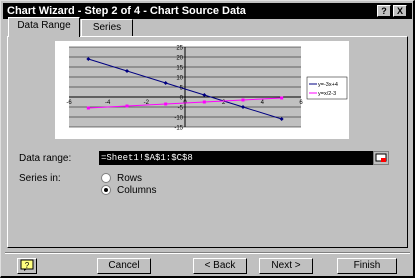 The width and height of the screenshot is (415, 278). Describe the element at coordinates (179, 59) in the screenshot. I see `y-tick-label-1: 20` at that location.